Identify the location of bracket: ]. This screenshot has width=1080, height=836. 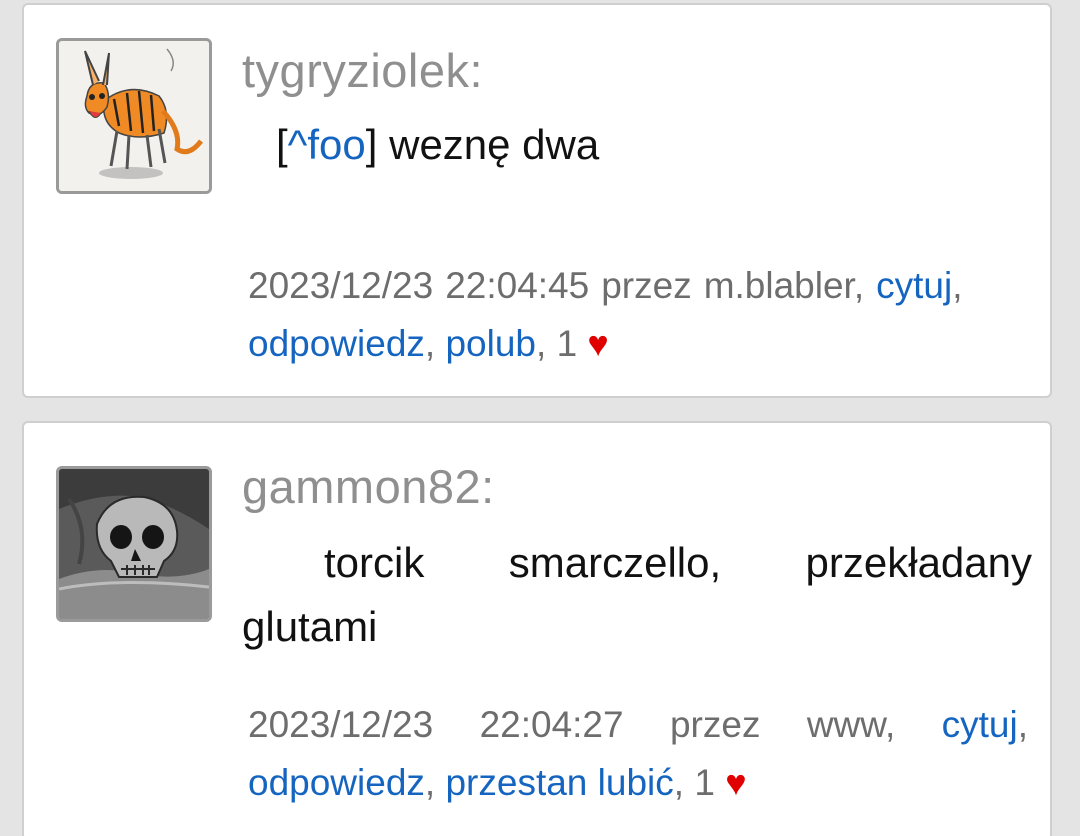
(371, 144).